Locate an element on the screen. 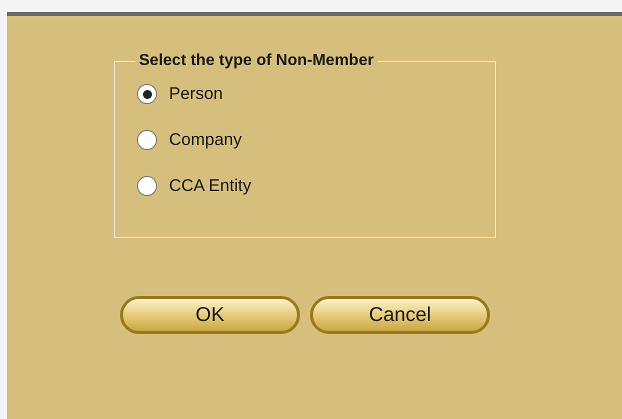 This screenshot has height=419, width=622. option-label: CCA Entity is located at coordinates (210, 186).